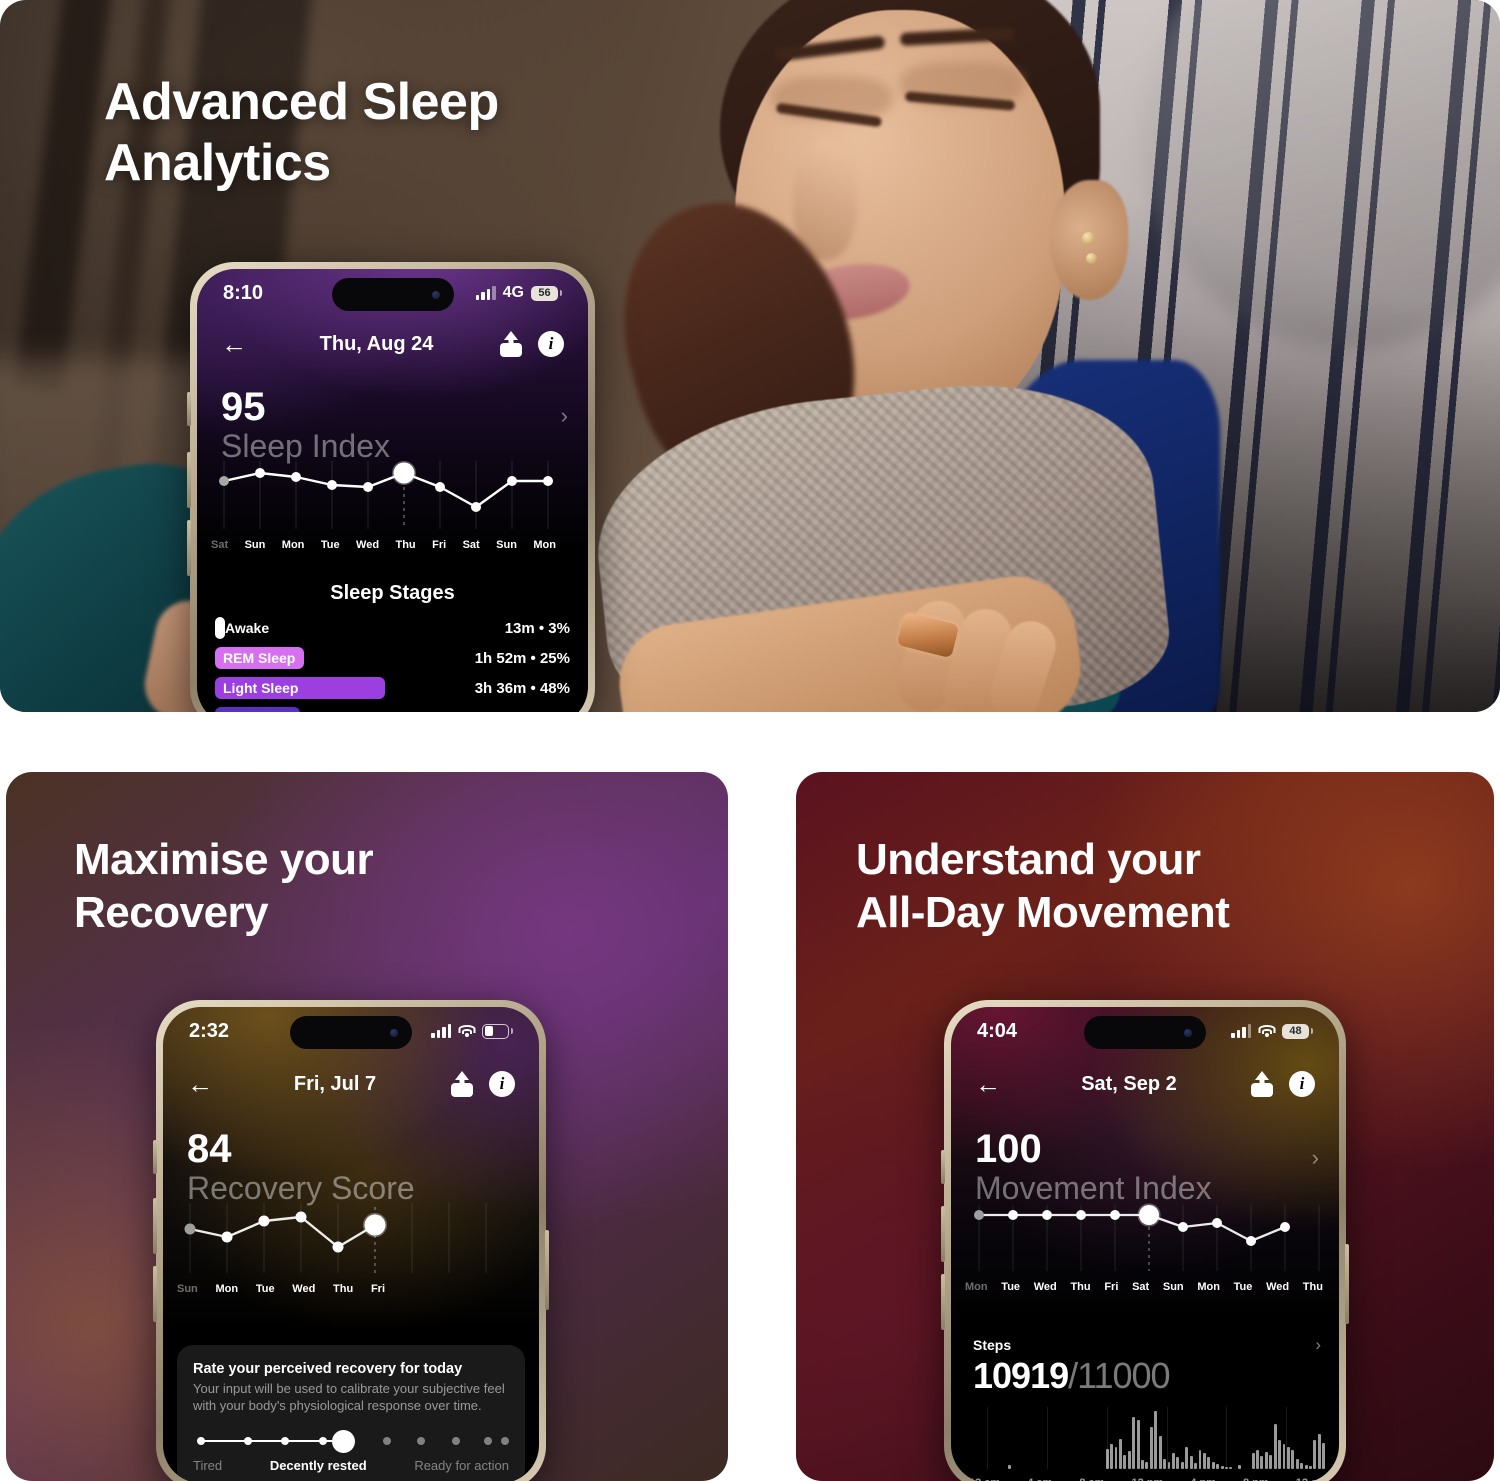 The height and width of the screenshot is (1481, 1500). Describe the element at coordinates (208, 1466) in the screenshot. I see `rating-label-left: Tired` at that location.